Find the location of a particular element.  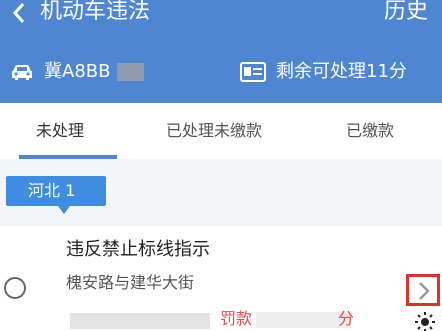

vehicle-info-bar: 冀A8BB 剩余可处理11分 is located at coordinates (221, 73).